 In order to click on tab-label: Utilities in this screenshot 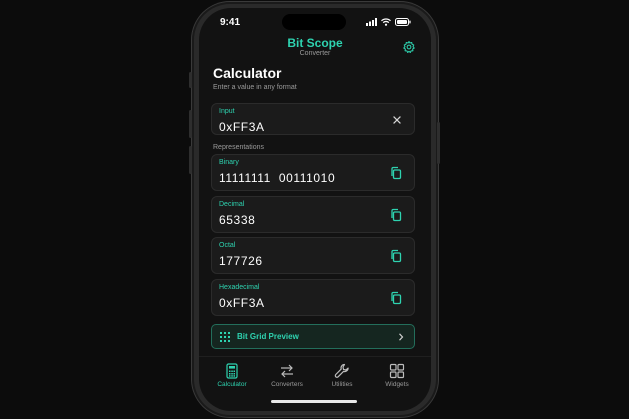, I will do `click(342, 384)`.